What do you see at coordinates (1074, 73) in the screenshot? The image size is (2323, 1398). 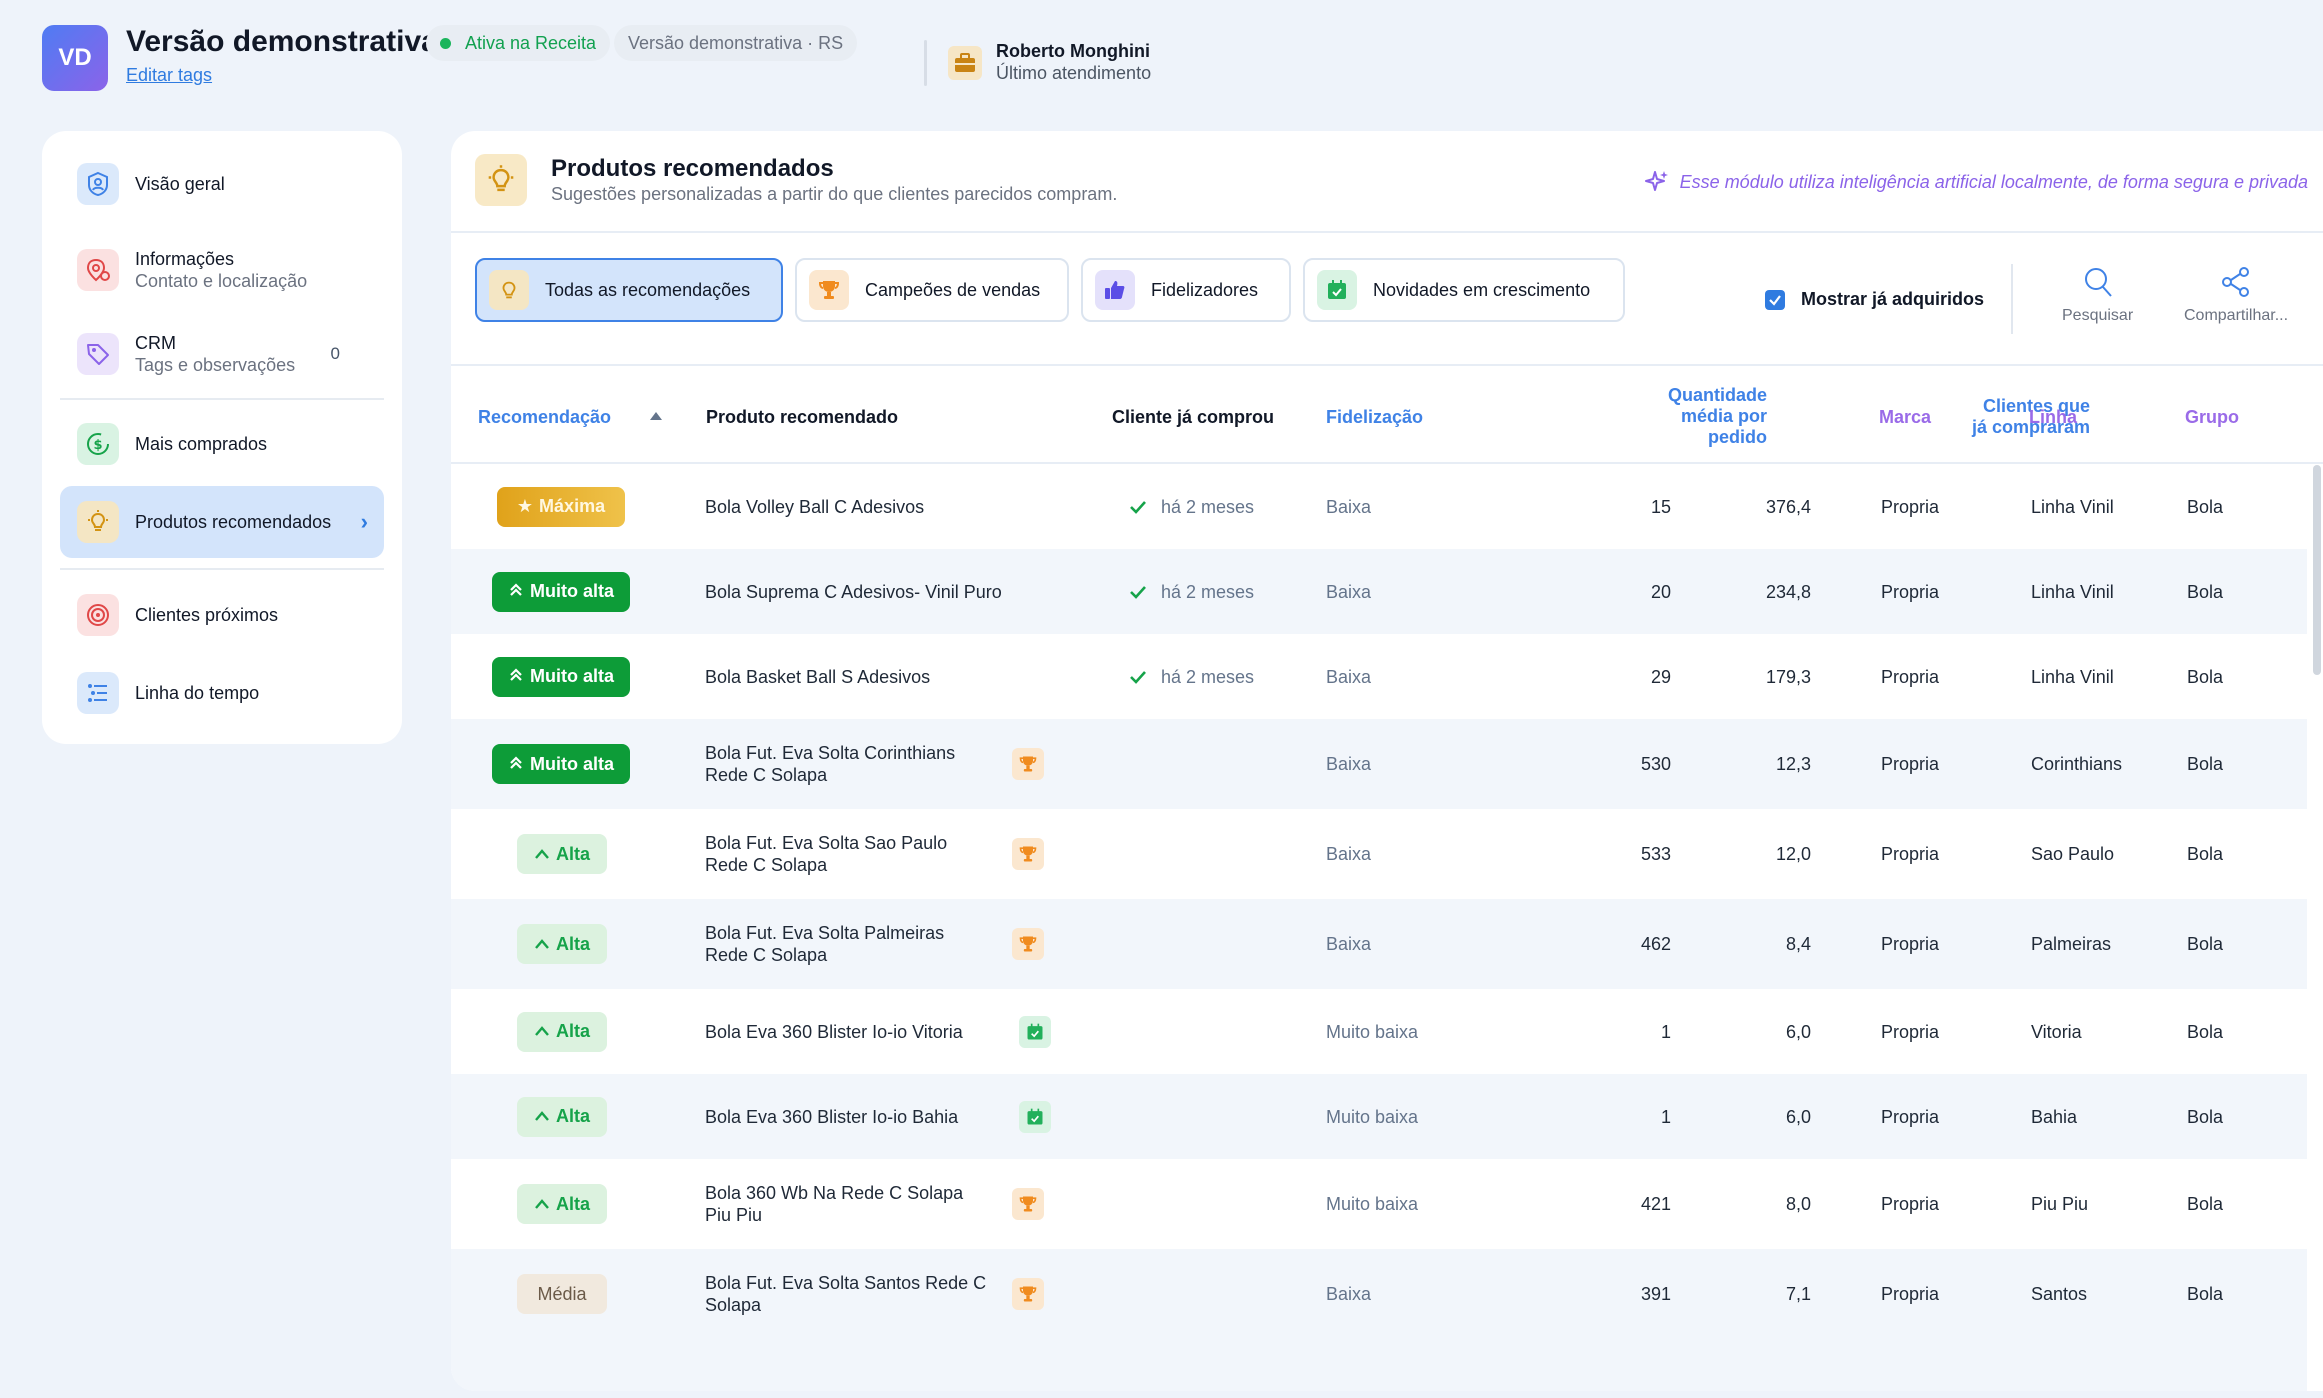 I see `agent-subtitle: Último atendimento` at bounding box center [1074, 73].